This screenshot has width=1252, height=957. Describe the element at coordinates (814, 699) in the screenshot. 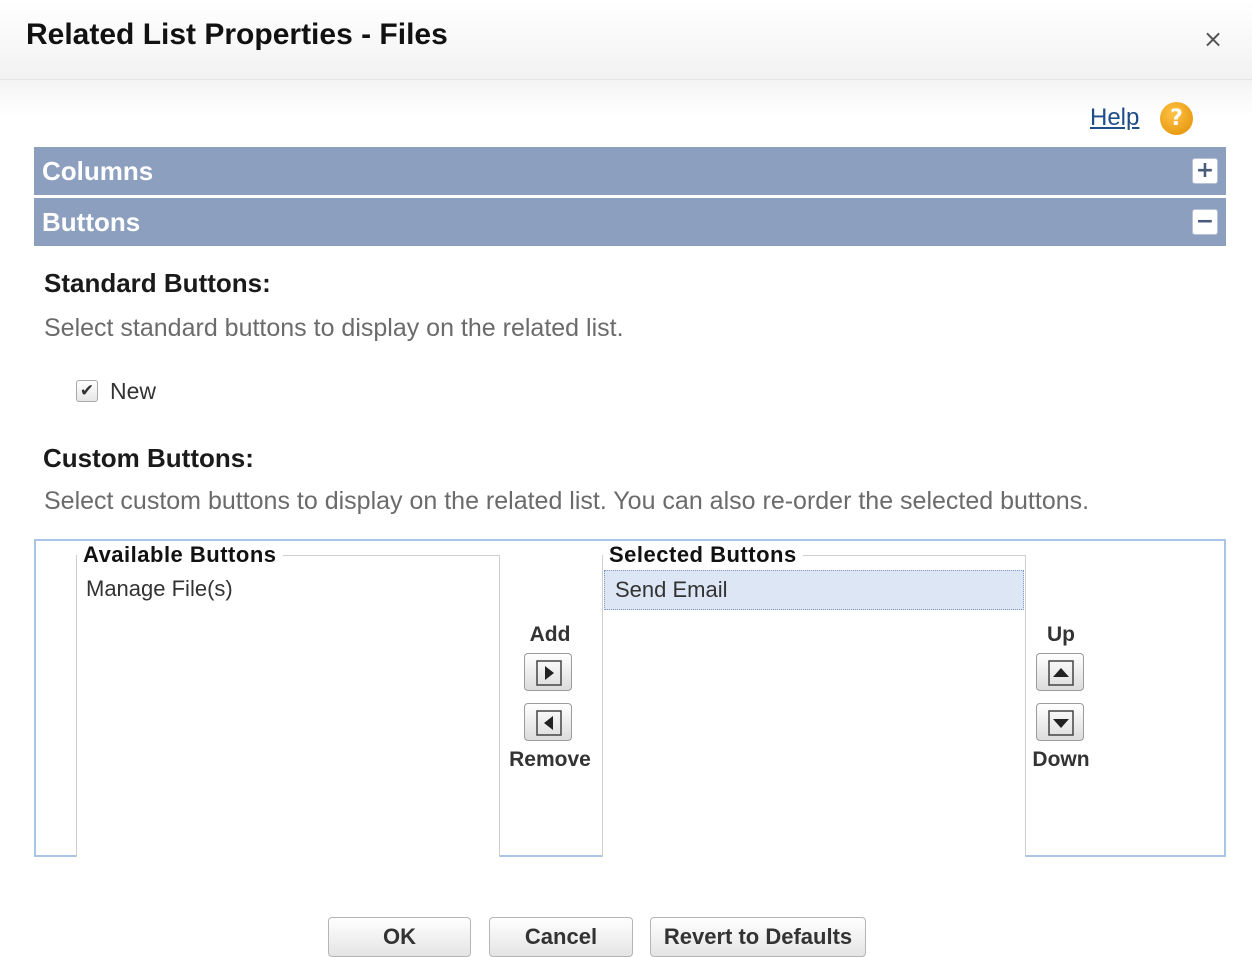

I see `selected-buttons-list: Selected Buttons Send Email` at that location.